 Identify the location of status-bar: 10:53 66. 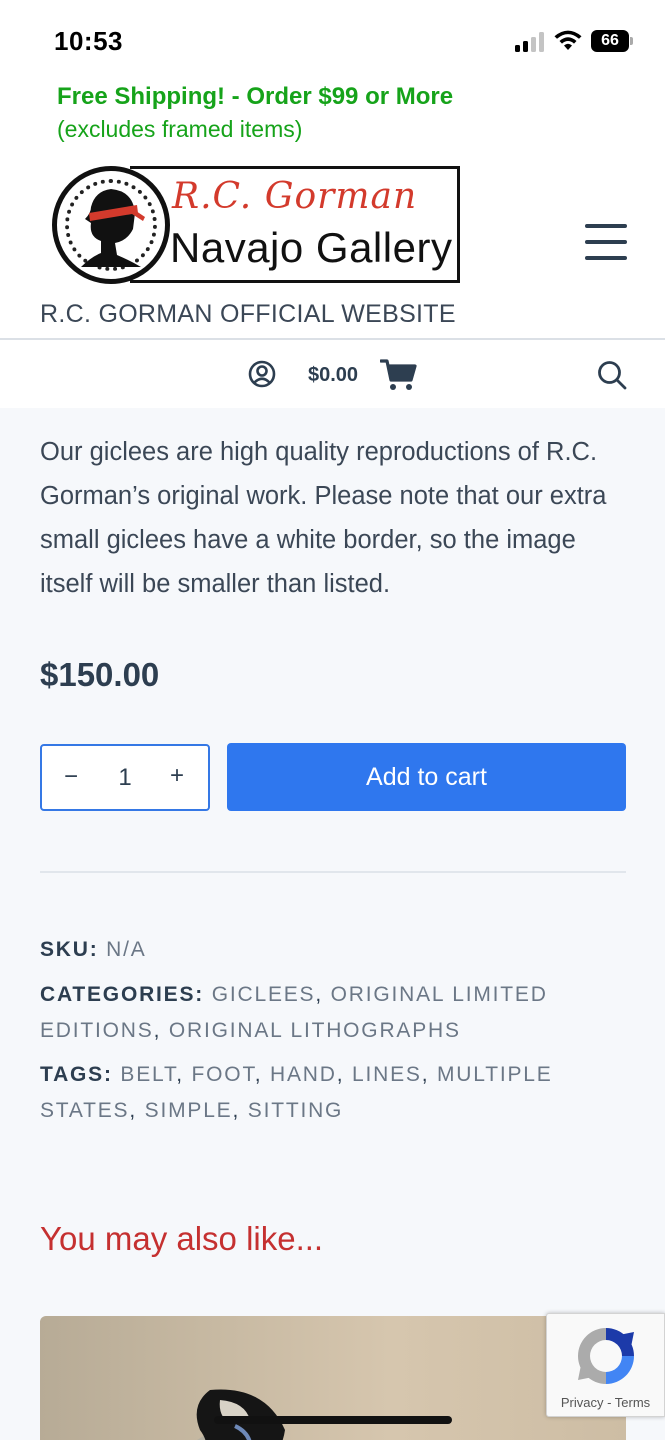
(332, 40).